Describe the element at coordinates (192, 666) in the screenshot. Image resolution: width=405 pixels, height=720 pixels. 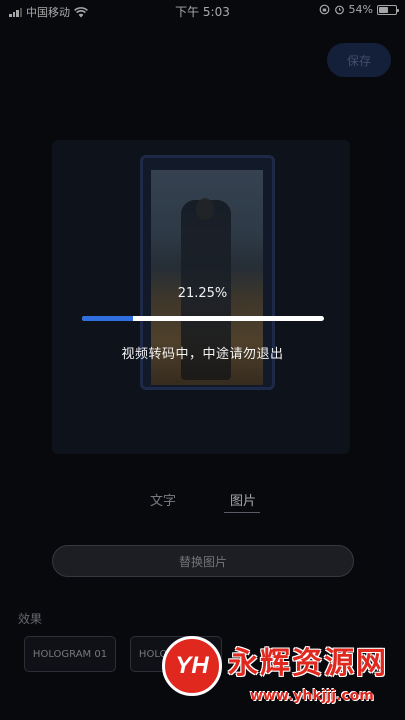
I see `watermark-logo: YH` at that location.